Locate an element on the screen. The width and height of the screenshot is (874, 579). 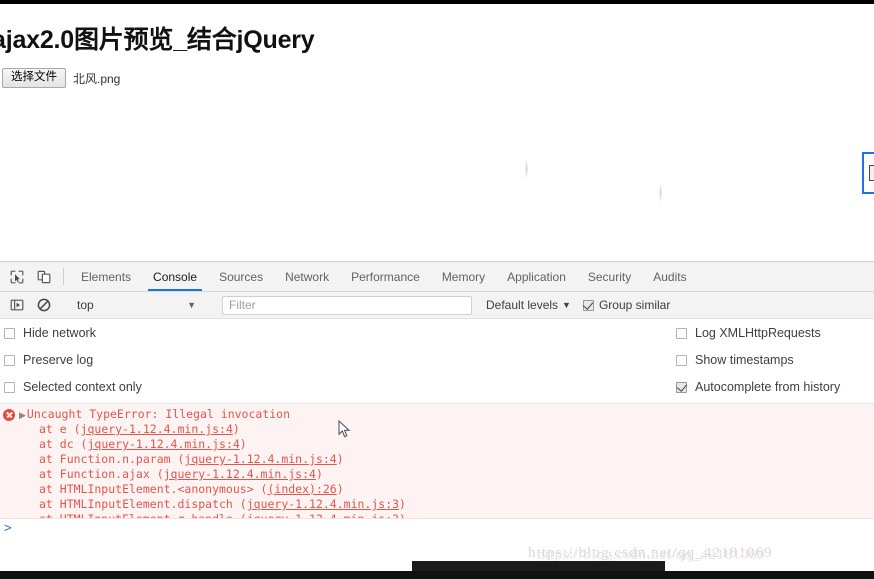
tab-sources: Sources is located at coordinates (241, 276).